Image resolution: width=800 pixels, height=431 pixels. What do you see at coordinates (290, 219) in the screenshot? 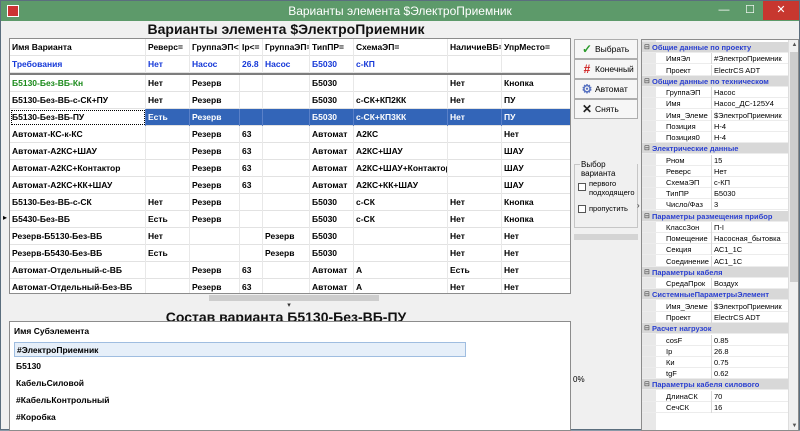
I see `table-row: Б5430-Без-ВБ Есть Резерв Б5030 с-СК Нет Кнопка` at bounding box center [290, 219].